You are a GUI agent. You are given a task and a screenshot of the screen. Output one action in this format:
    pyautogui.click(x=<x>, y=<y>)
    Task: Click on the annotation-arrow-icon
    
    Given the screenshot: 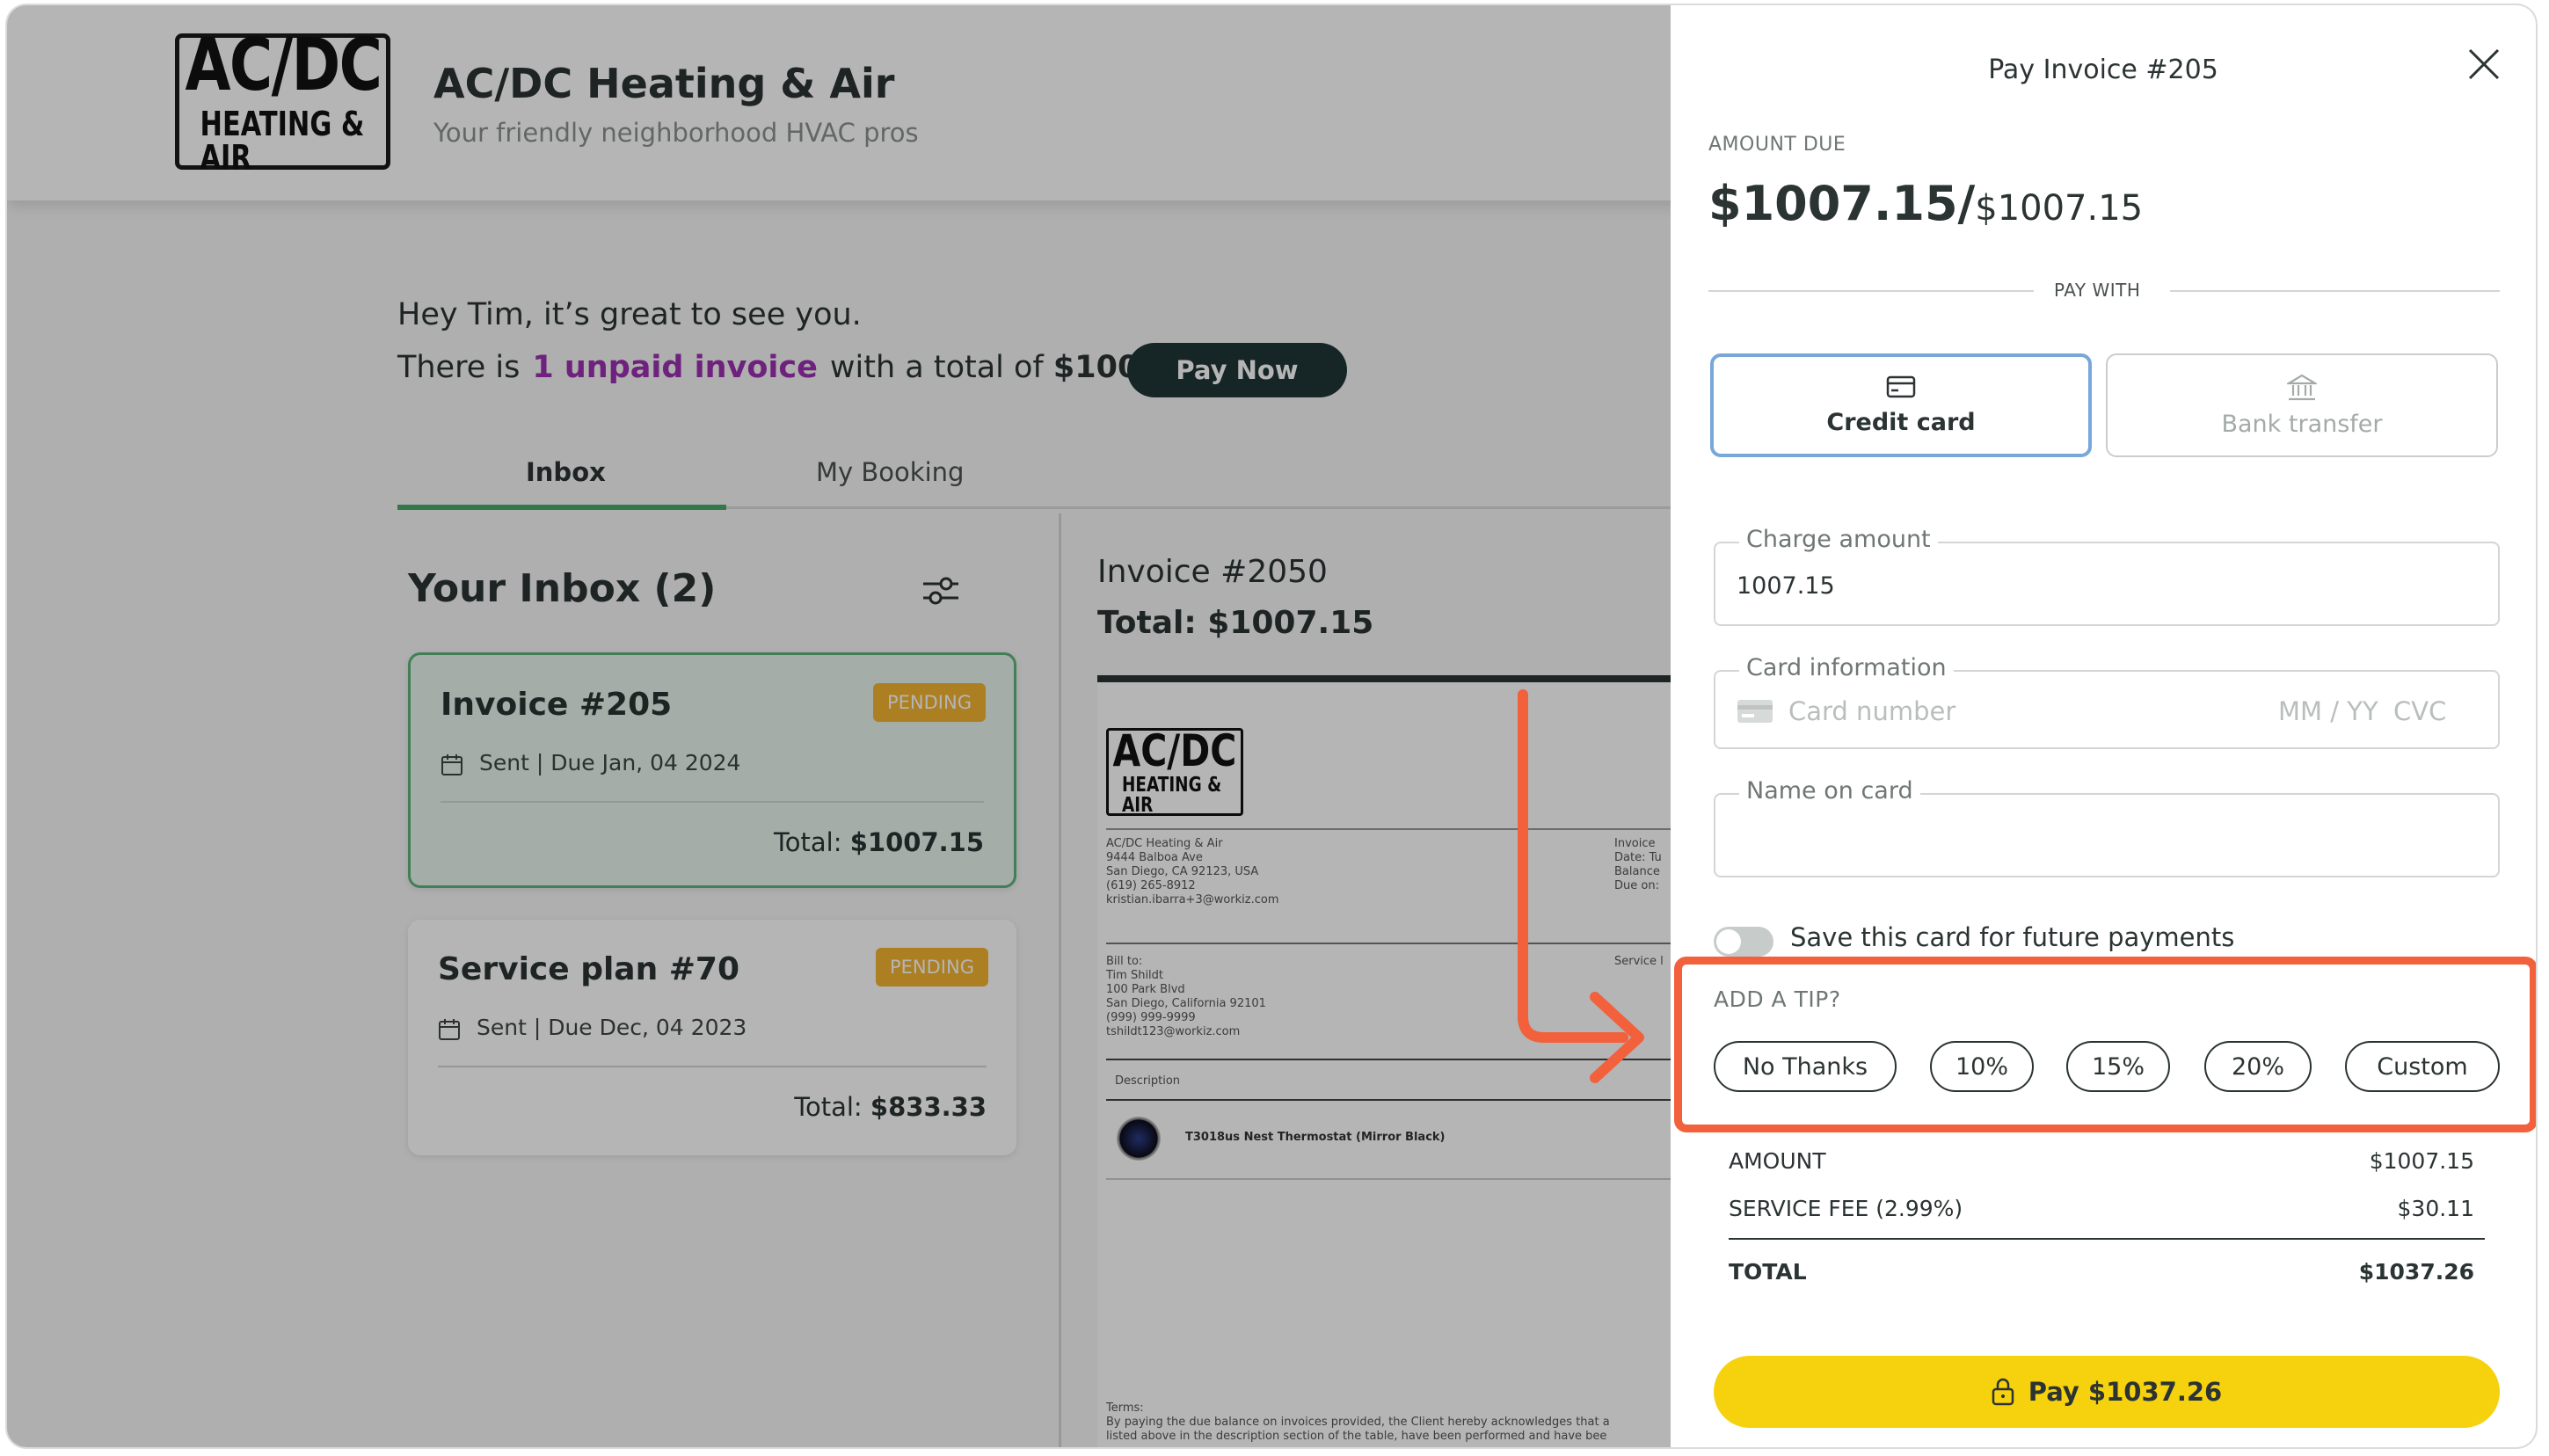 What is the action you would take?
    pyautogui.click(x=1581, y=886)
    